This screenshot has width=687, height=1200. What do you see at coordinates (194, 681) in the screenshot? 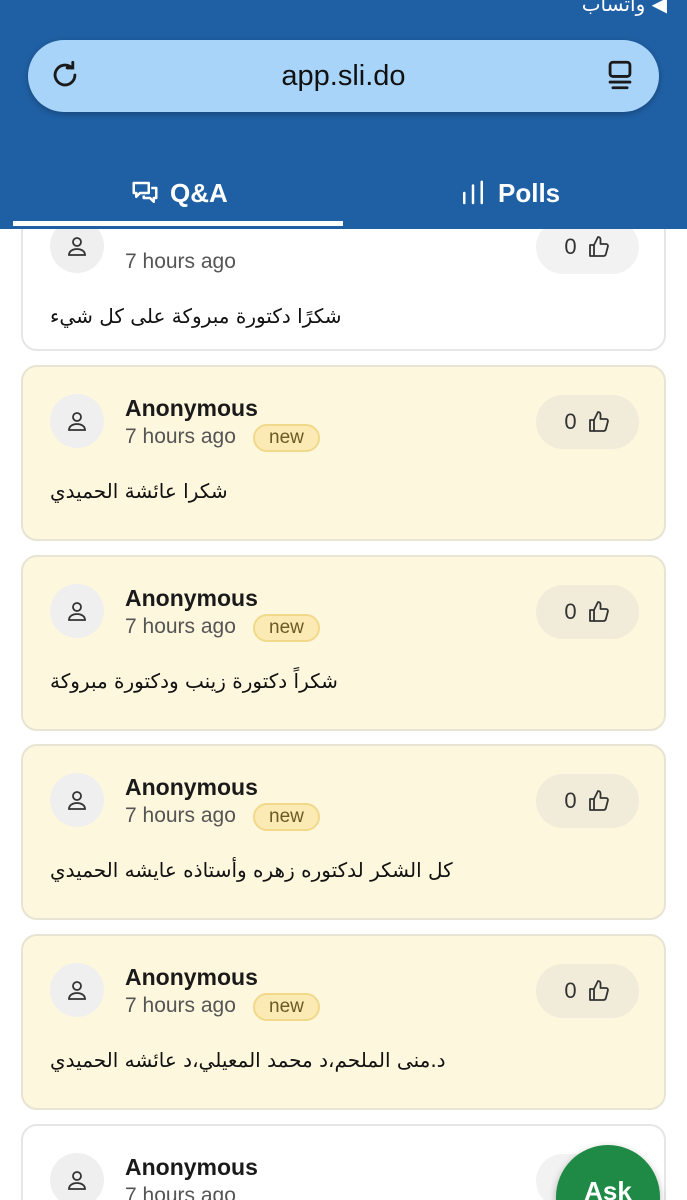
I see `question-text: شكراً دكتورة زينب ودكتورة مبروكة` at bounding box center [194, 681].